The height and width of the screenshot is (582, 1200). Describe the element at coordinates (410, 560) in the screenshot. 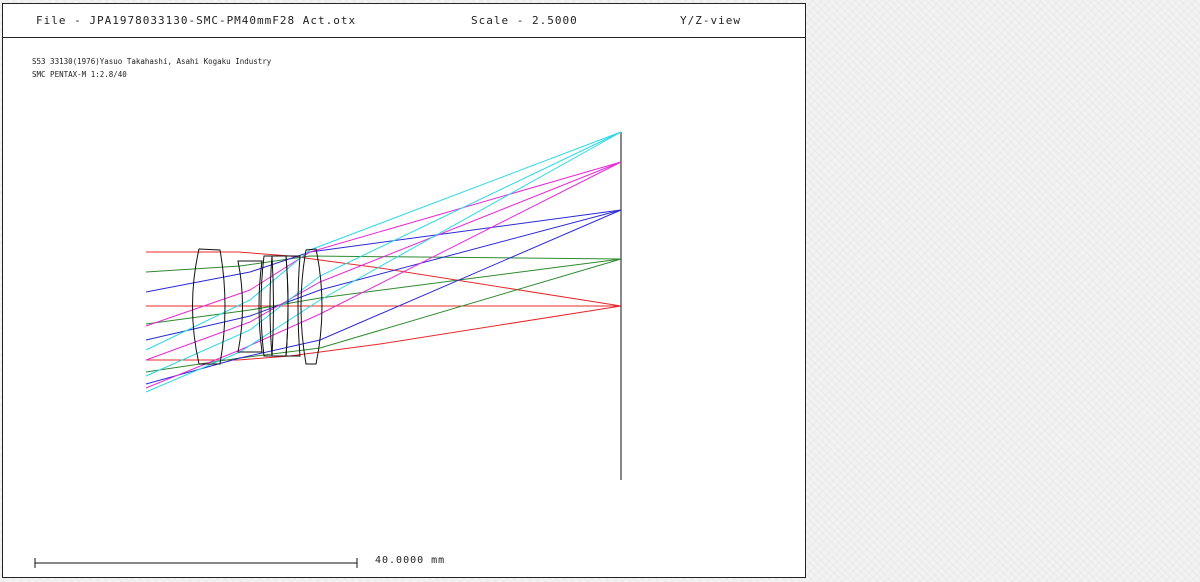

I see `scale-bar-label: 40.0000 mm` at that location.